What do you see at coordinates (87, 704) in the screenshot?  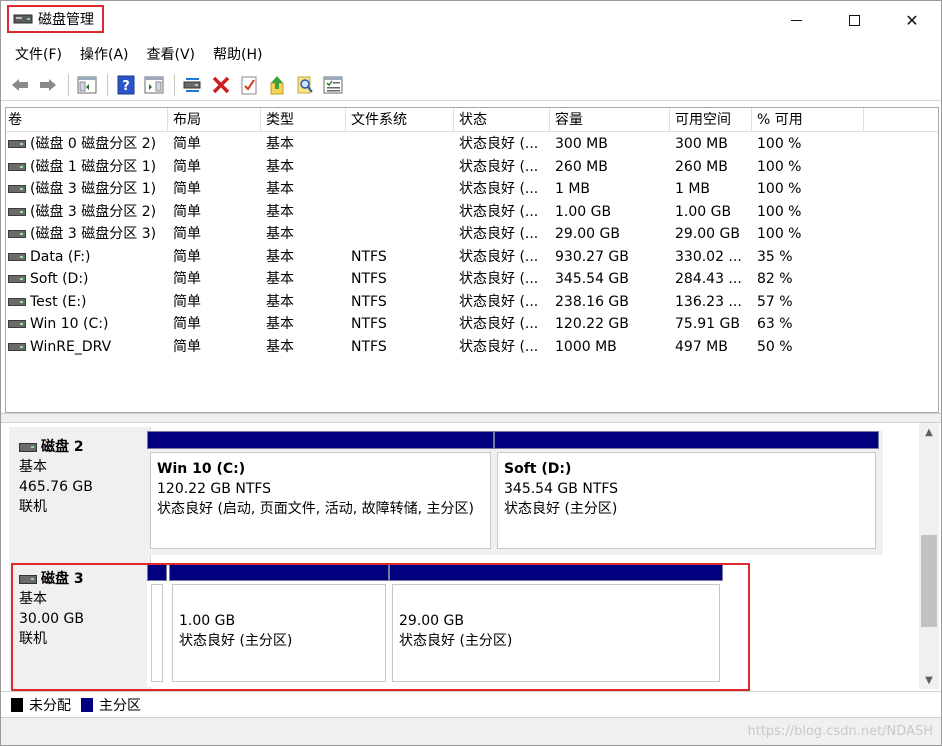 I see `primary-partition-swatch` at bounding box center [87, 704].